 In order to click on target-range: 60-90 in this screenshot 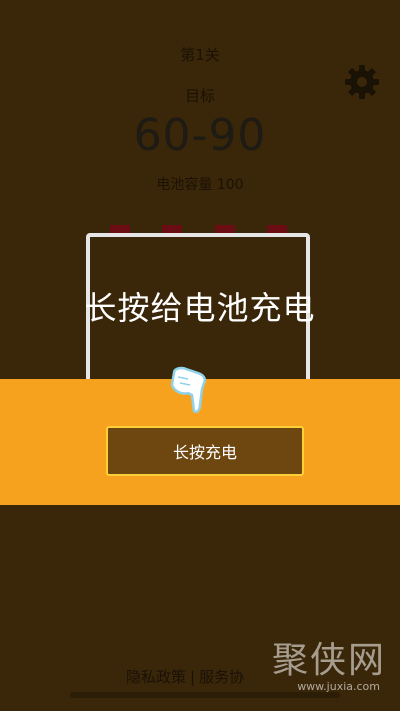, I will do `click(200, 135)`.